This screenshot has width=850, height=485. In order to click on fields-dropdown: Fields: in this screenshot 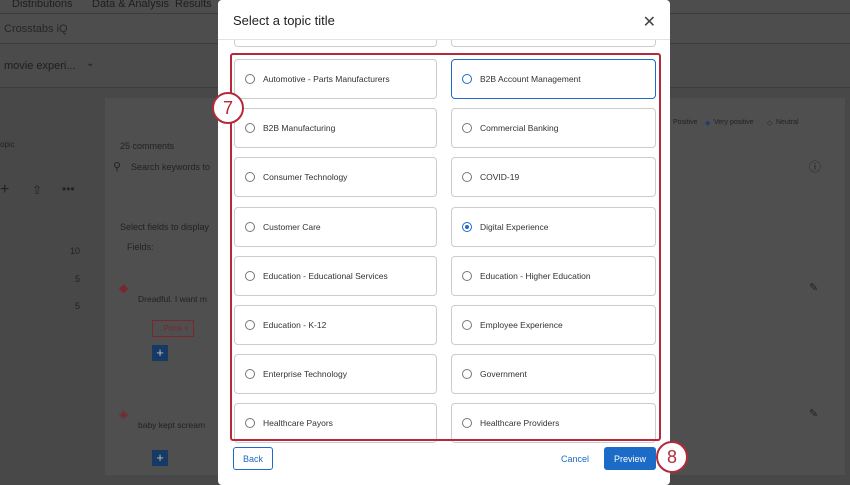, I will do `click(140, 247)`.